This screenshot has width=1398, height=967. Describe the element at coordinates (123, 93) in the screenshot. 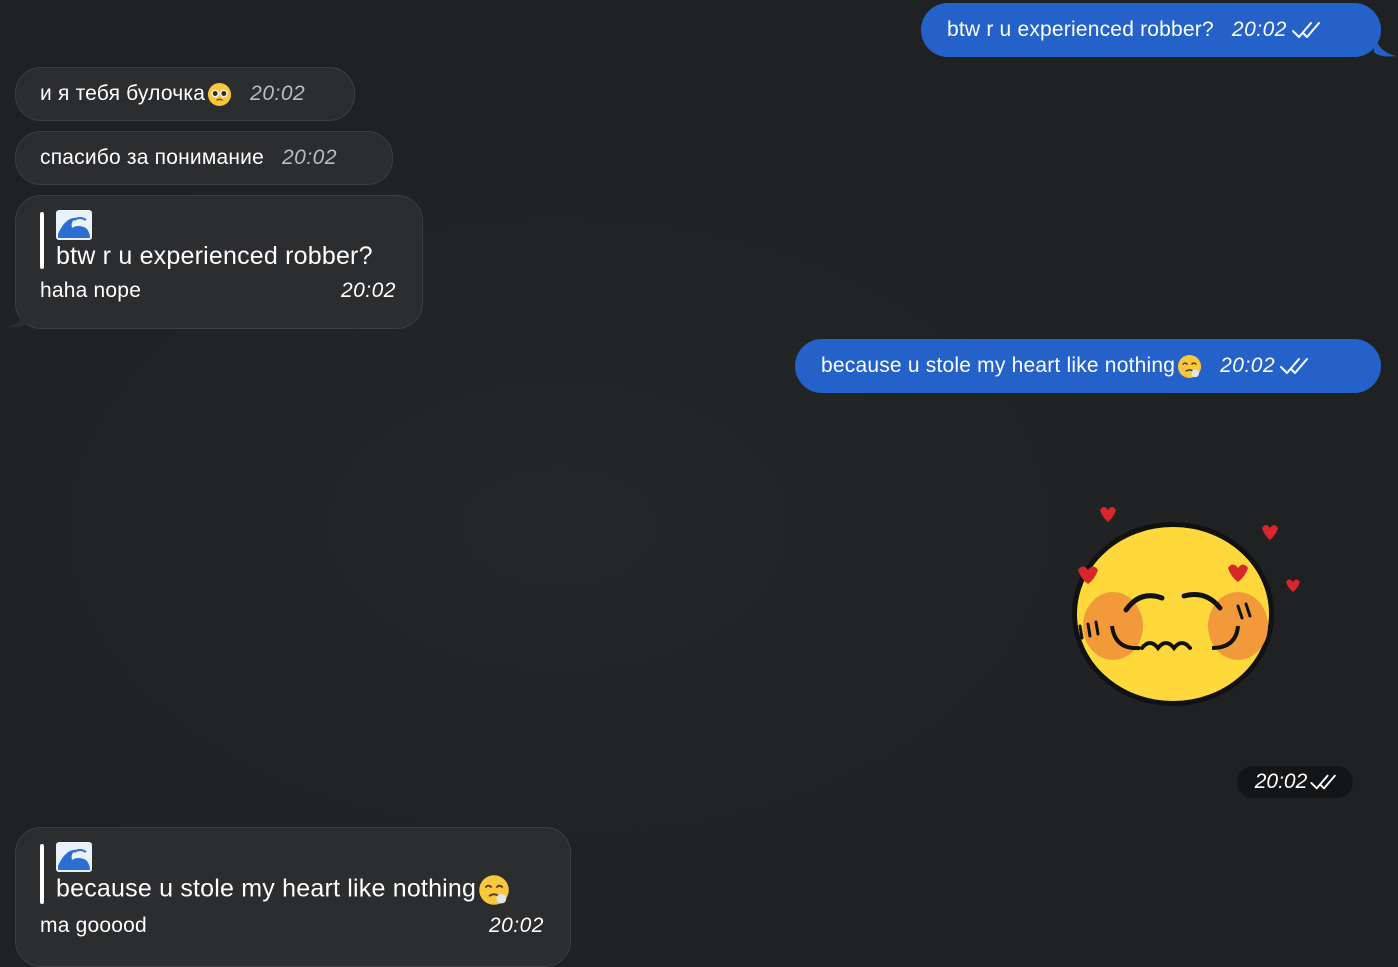

I see `message-text: и я тебя булочка` at that location.